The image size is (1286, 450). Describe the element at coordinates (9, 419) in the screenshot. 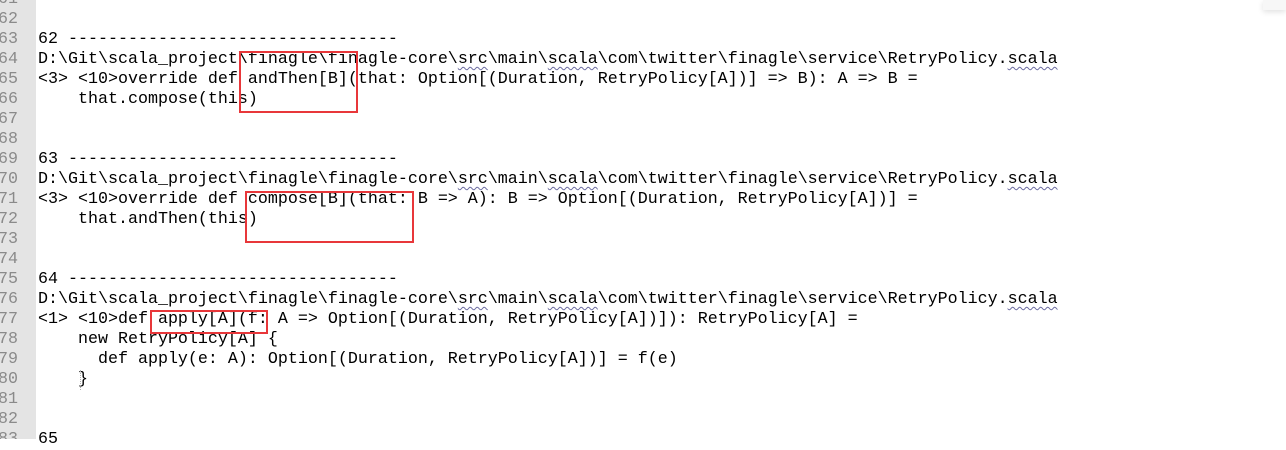

I see `line-number: 82` at that location.